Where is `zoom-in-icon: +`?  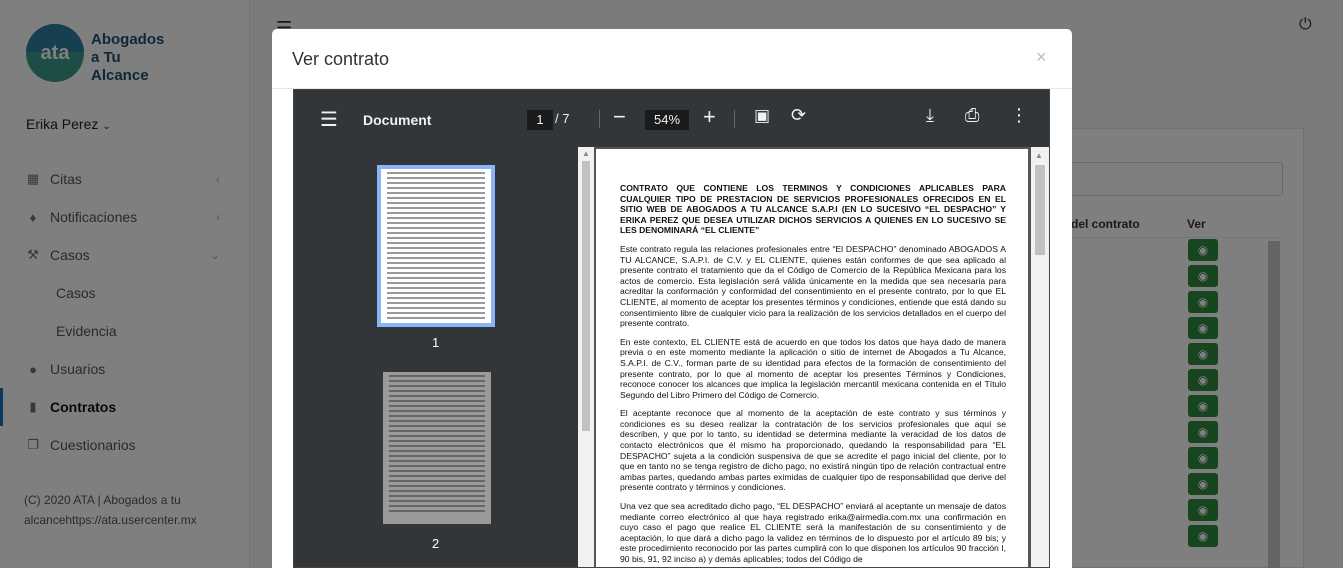 zoom-in-icon: + is located at coordinates (709, 117).